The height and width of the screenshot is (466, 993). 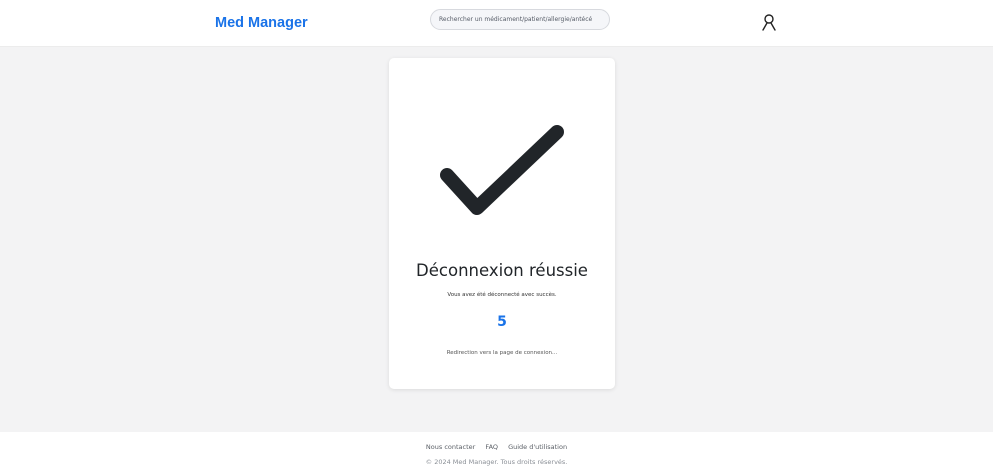 I want to click on header: Med Manager, so click(x=496, y=23).